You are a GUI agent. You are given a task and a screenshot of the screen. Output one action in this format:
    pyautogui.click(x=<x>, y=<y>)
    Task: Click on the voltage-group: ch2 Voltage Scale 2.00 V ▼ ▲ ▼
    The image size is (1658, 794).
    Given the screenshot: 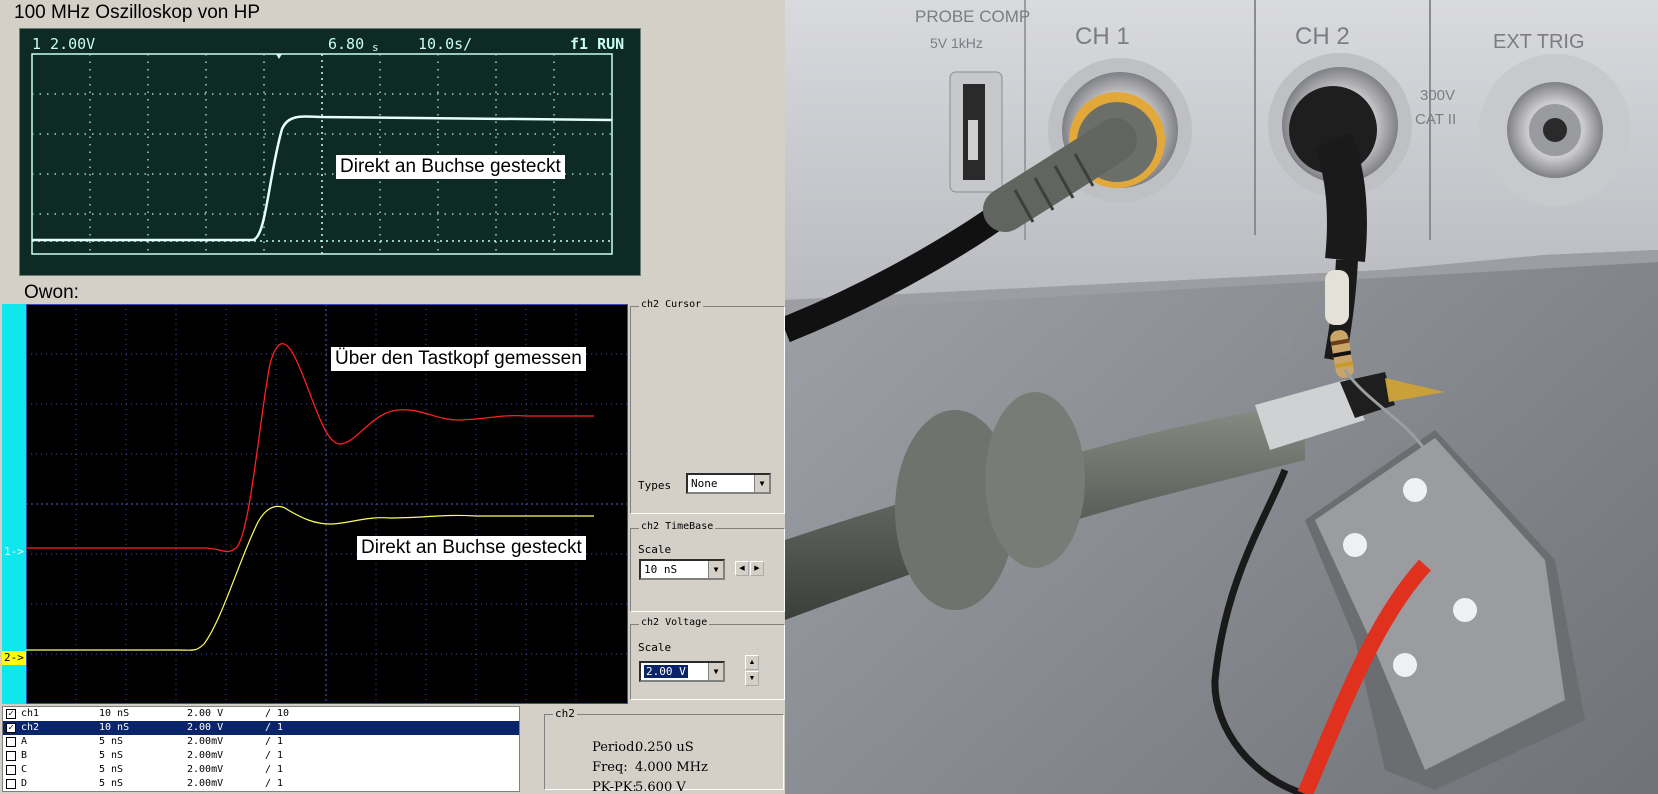 What is the action you would take?
    pyautogui.click(x=707, y=658)
    